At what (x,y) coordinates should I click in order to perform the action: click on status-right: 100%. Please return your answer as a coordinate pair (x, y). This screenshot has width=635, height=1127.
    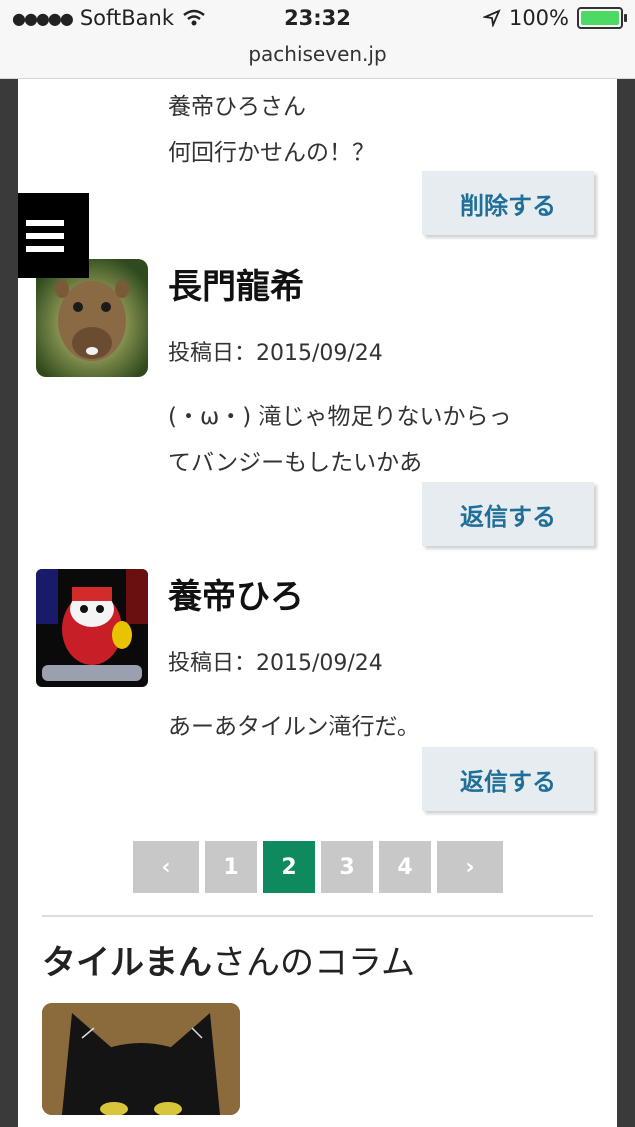
    Looking at the image, I should click on (554, 18).